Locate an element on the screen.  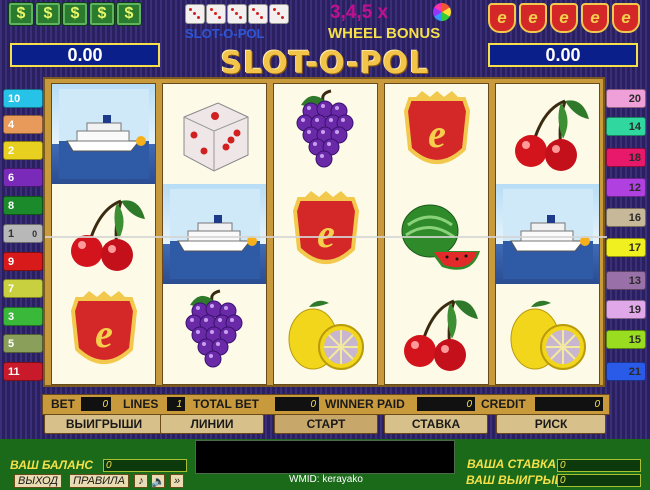
start-button: СТАРТ is located at coordinates (326, 424).